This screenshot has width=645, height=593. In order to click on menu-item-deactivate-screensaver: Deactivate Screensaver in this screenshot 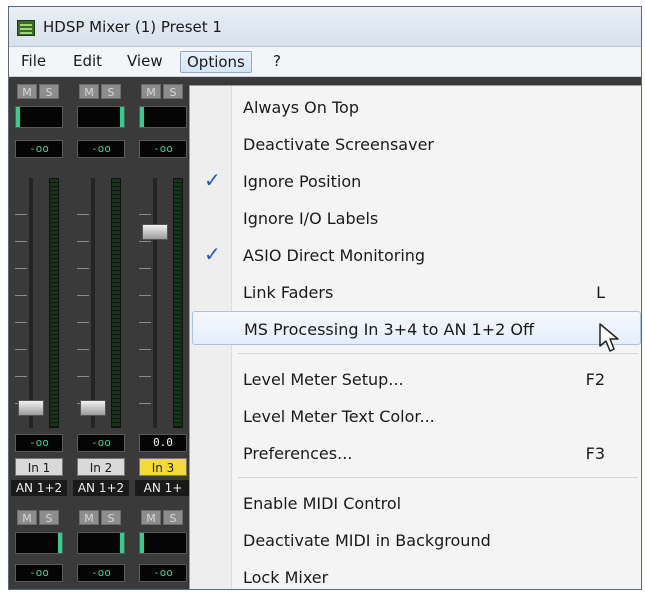, I will do `click(416, 144)`.